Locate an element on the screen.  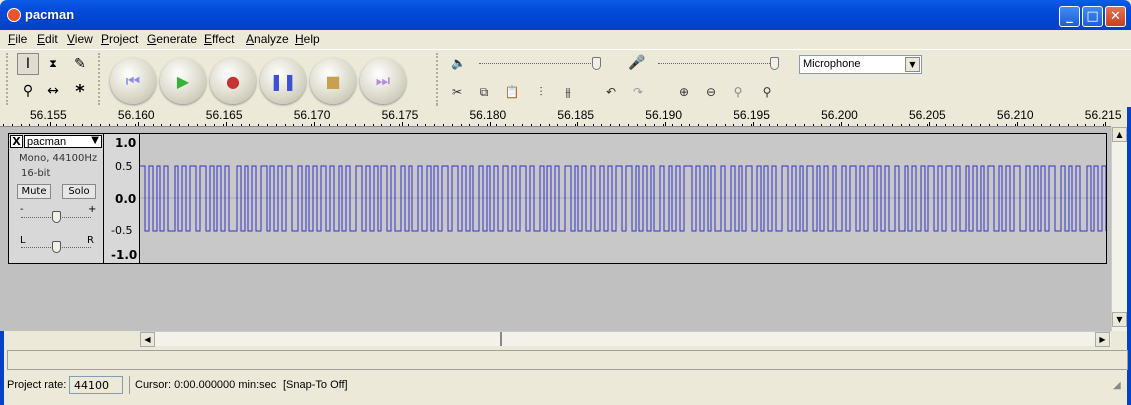
scissors-icon: ✂ is located at coordinates (457, 92).